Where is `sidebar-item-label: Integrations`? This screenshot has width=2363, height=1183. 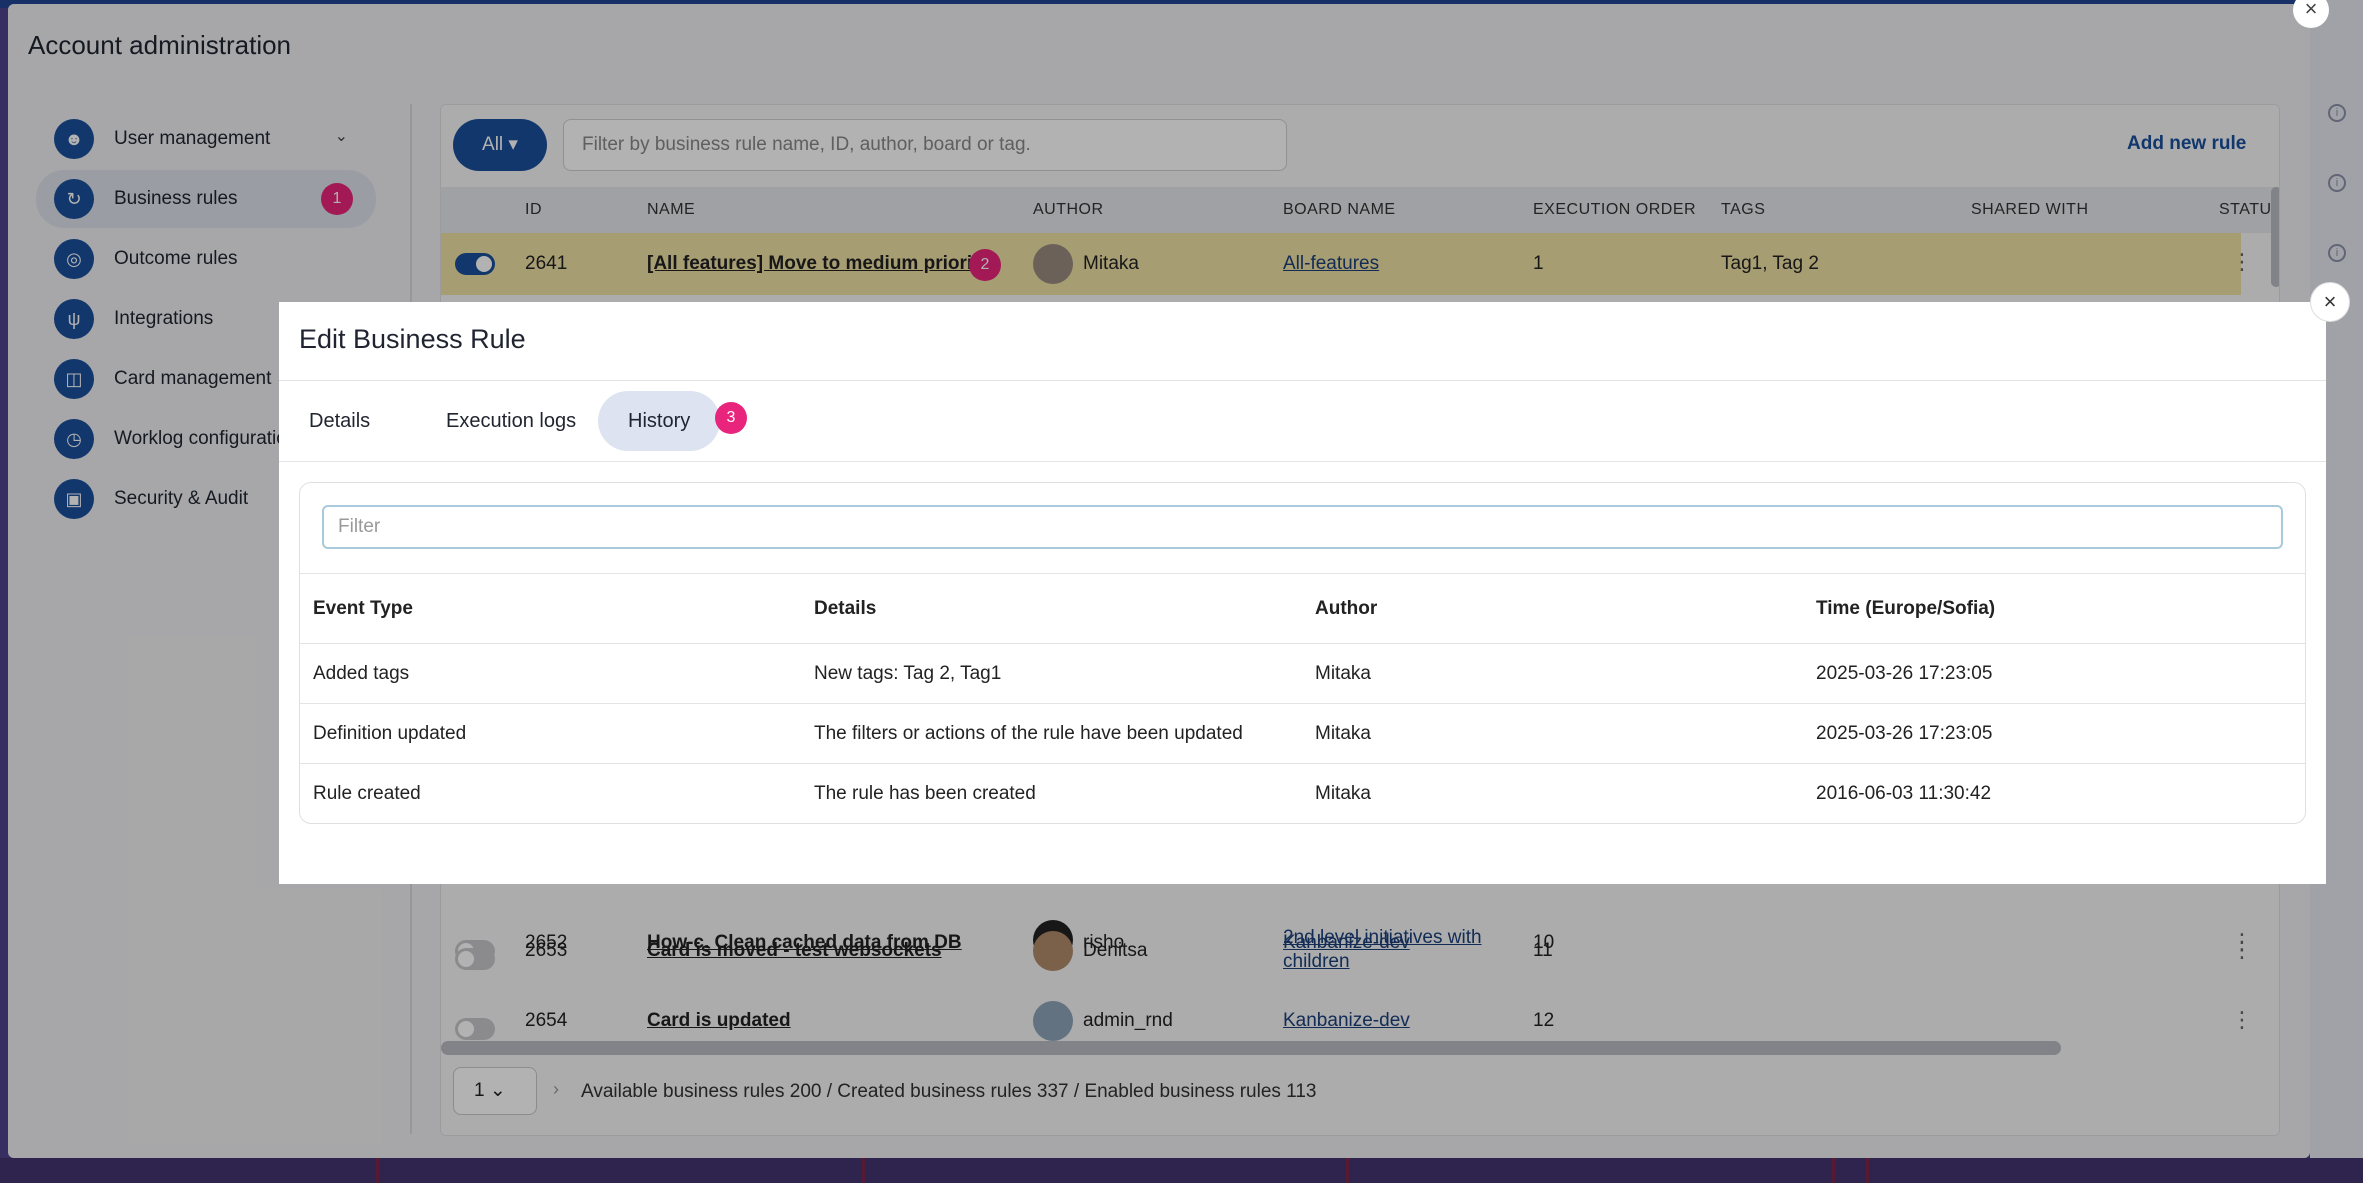 sidebar-item-label: Integrations is located at coordinates (164, 318).